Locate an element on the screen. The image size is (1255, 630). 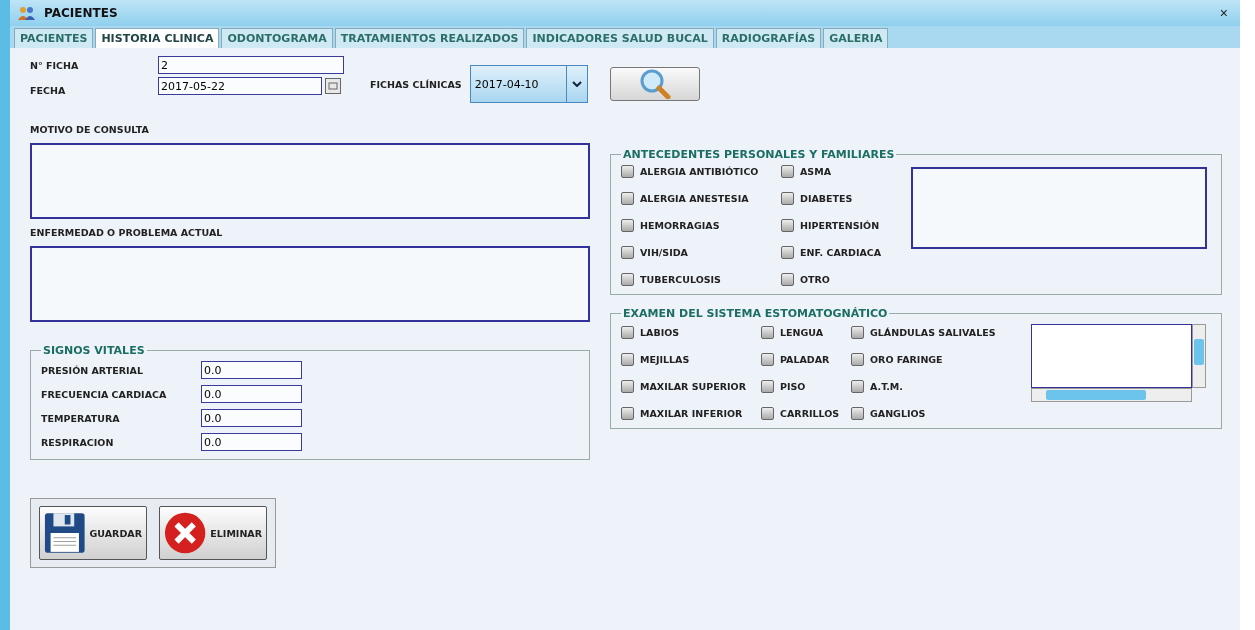
group-title: SIGNOS VITALES is located at coordinates (94, 350).